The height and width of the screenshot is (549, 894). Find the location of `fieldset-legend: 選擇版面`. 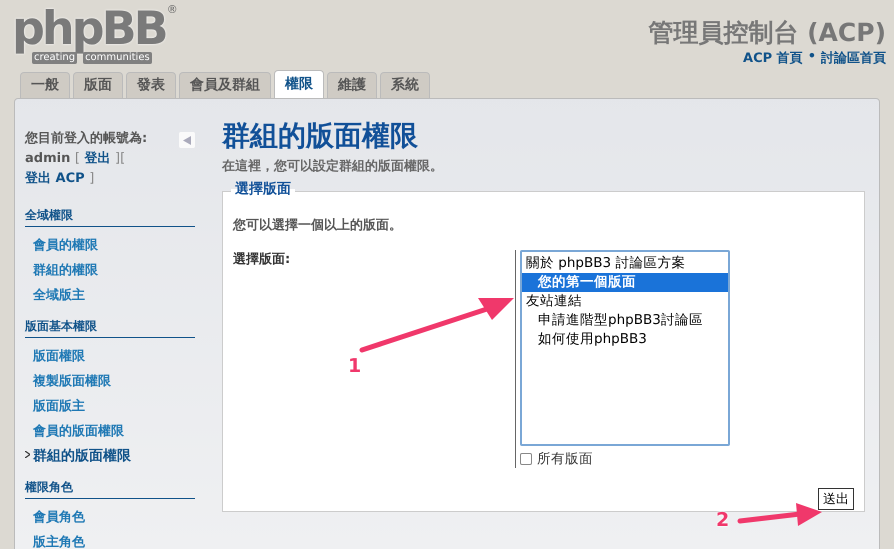

fieldset-legend: 選擇版面 is located at coordinates (263, 189).